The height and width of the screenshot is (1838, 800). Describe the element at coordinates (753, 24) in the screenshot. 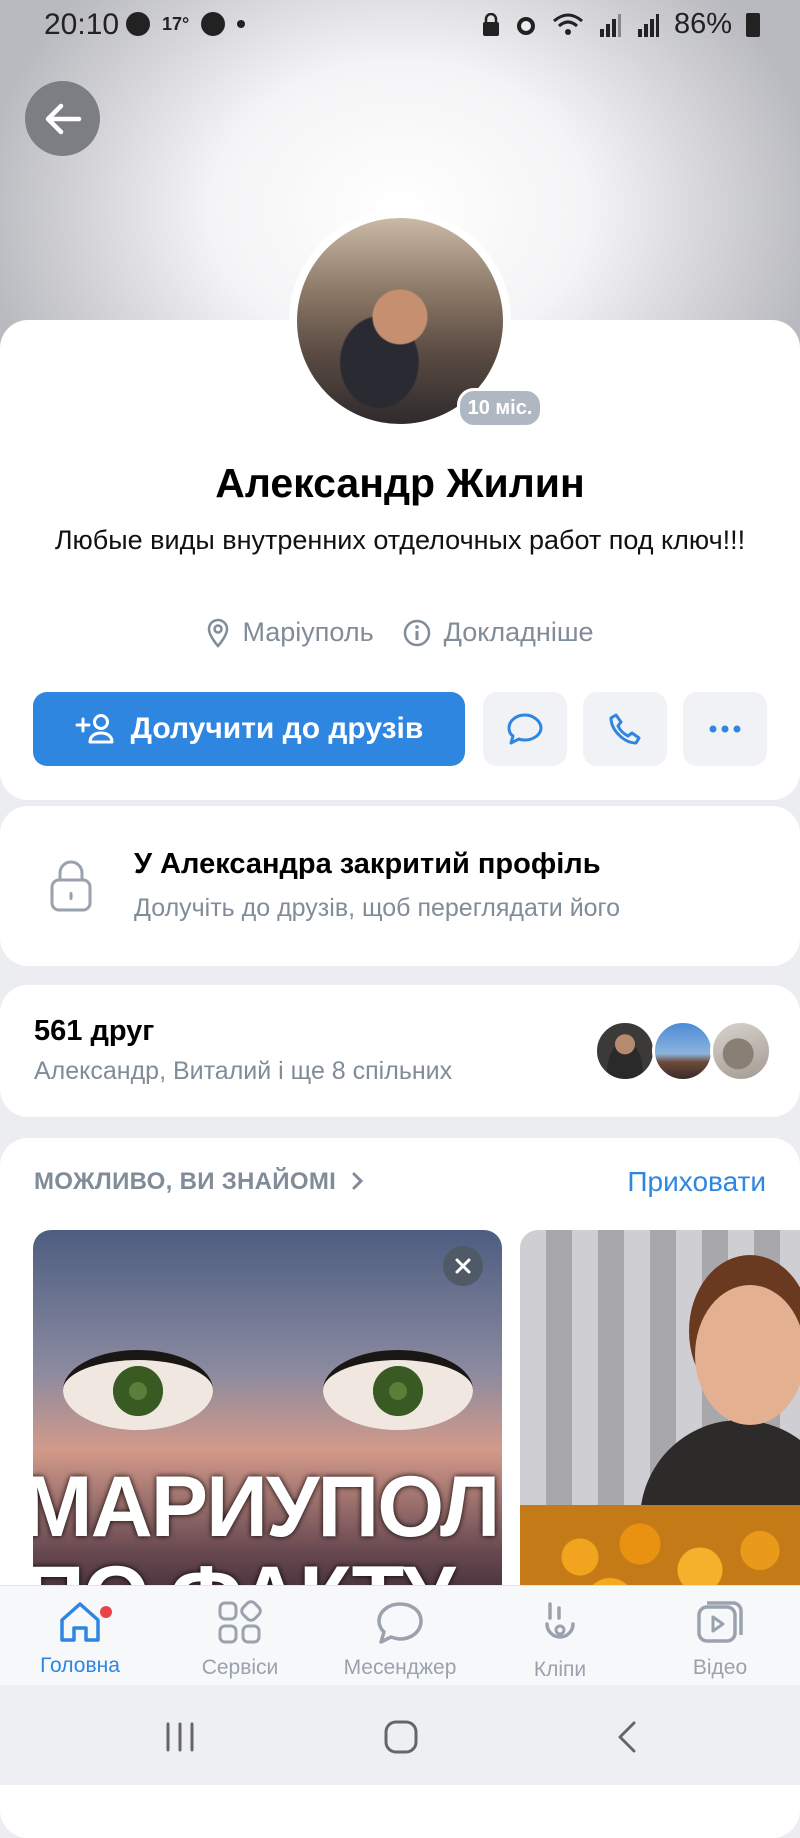

I see `battery-icon` at that location.